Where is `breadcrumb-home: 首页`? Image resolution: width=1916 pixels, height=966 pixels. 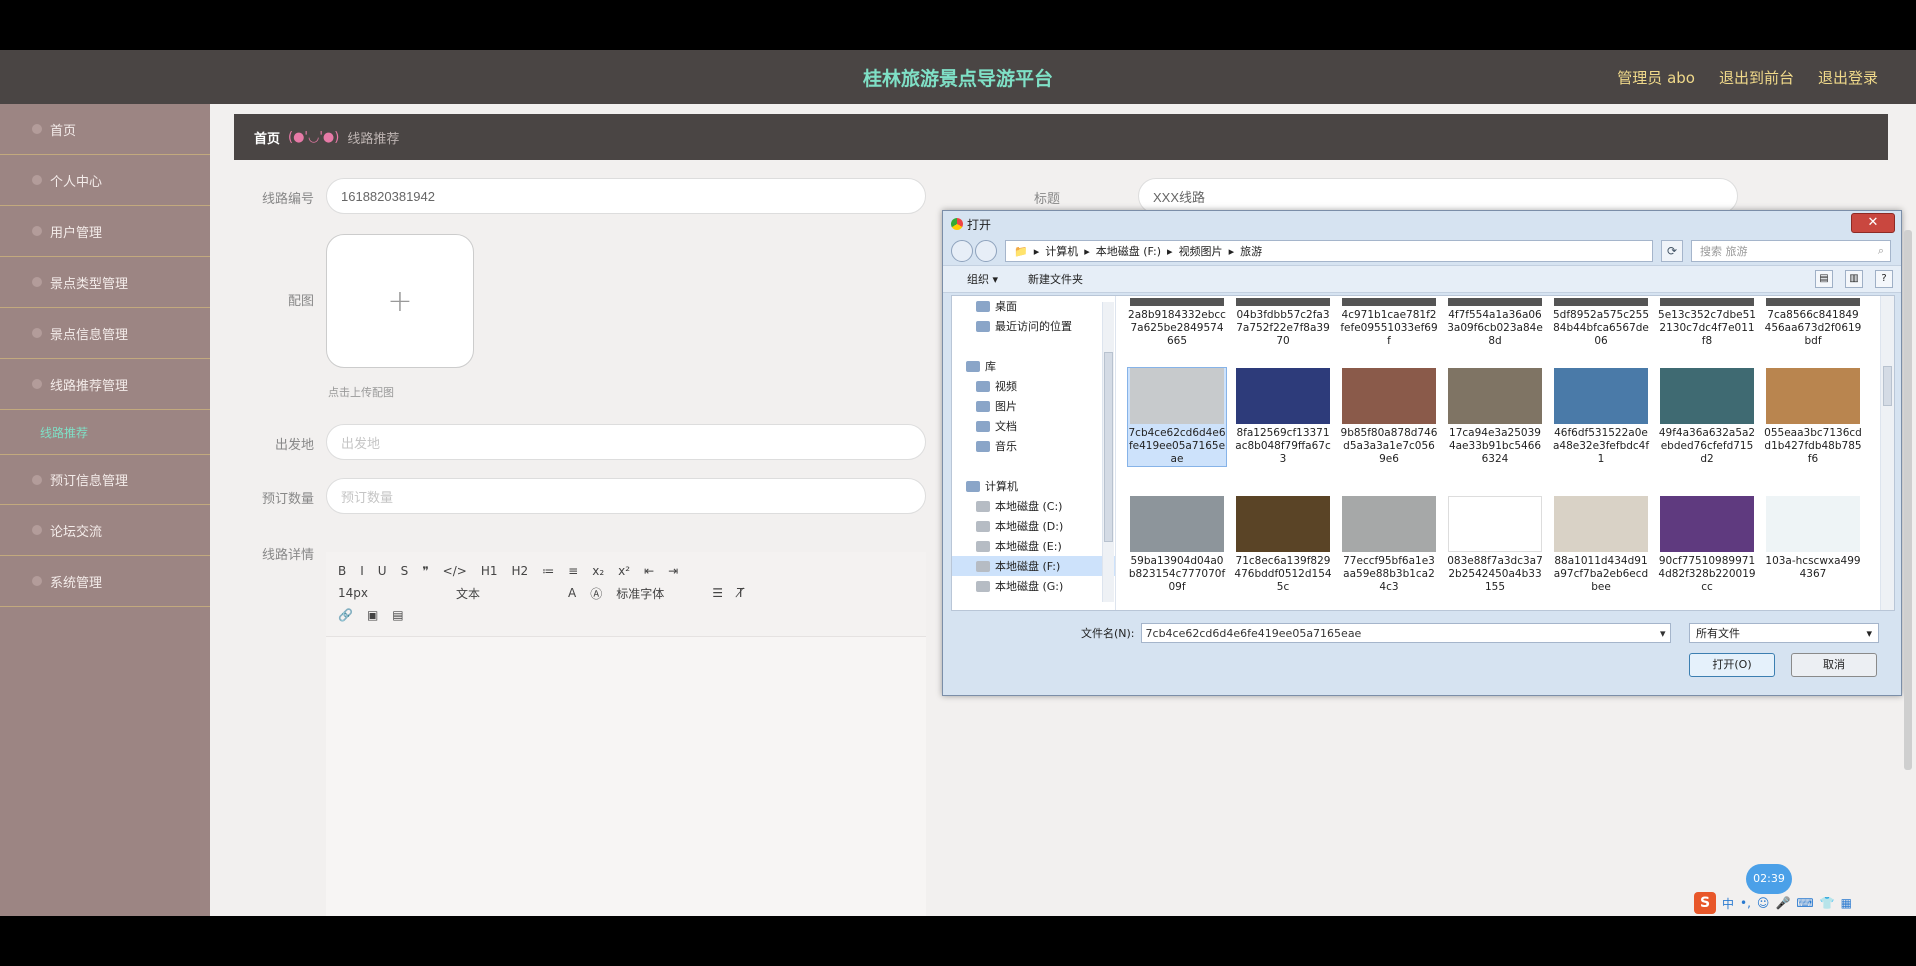
breadcrumb-home: 首页 is located at coordinates (267, 137).